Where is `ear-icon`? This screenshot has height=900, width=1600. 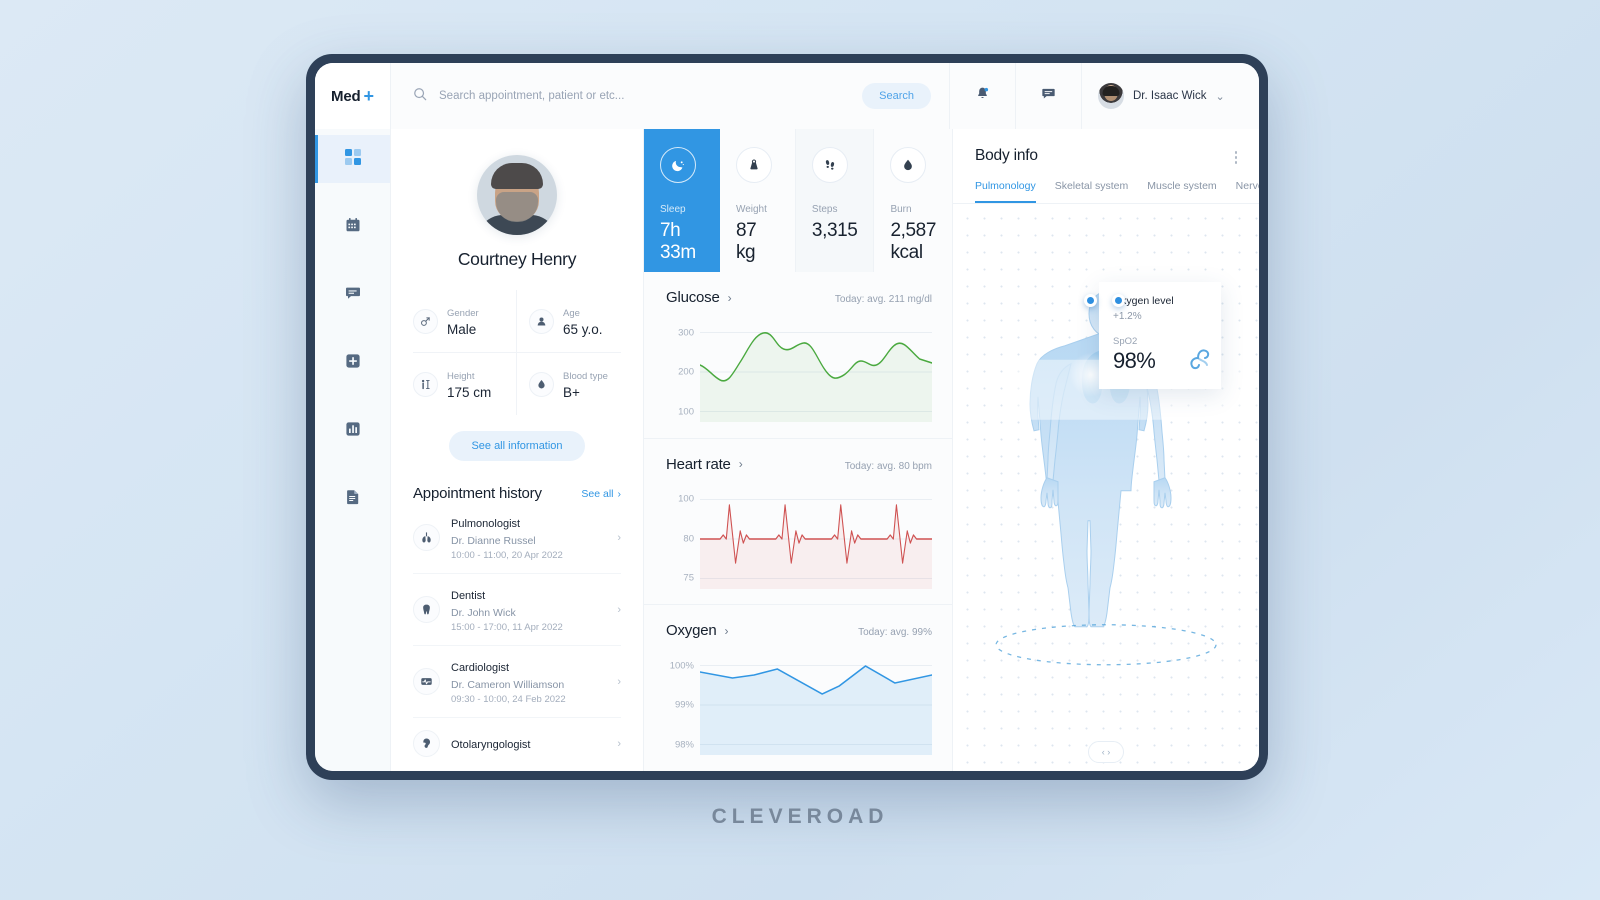
ear-icon is located at coordinates (426, 744).